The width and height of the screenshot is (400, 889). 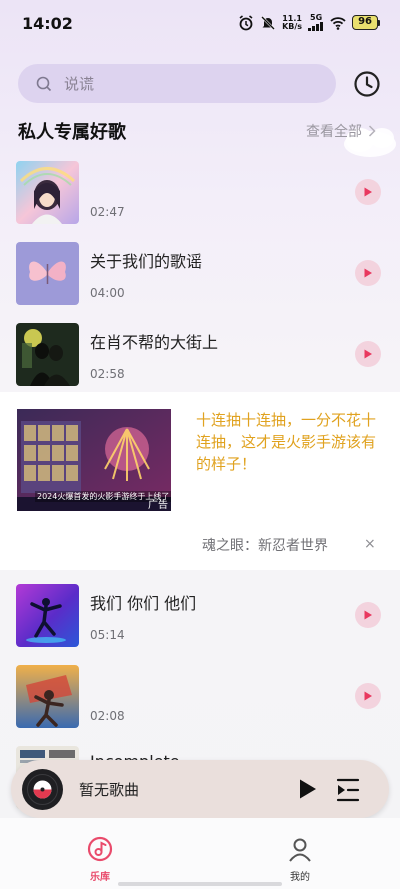 I want to click on song-duration: 02:47, so click(x=107, y=212).